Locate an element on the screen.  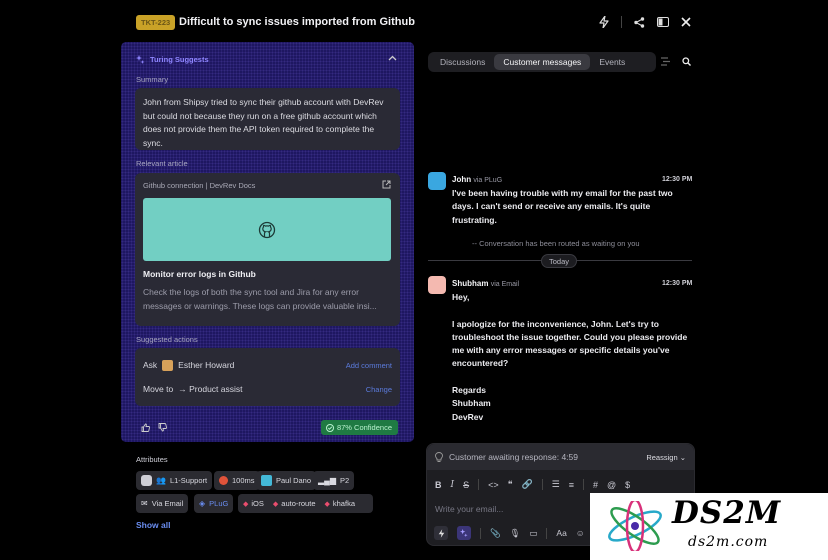
chip-label: PLuG is located at coordinates (219, 503).